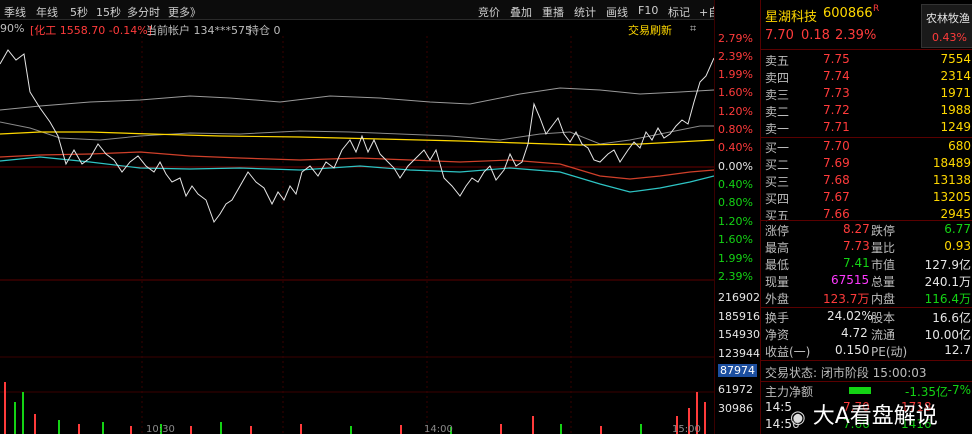 The height and width of the screenshot is (434, 972). What do you see at coordinates (357, 165) in the screenshot?
I see `red-ma-line` at bounding box center [357, 165].